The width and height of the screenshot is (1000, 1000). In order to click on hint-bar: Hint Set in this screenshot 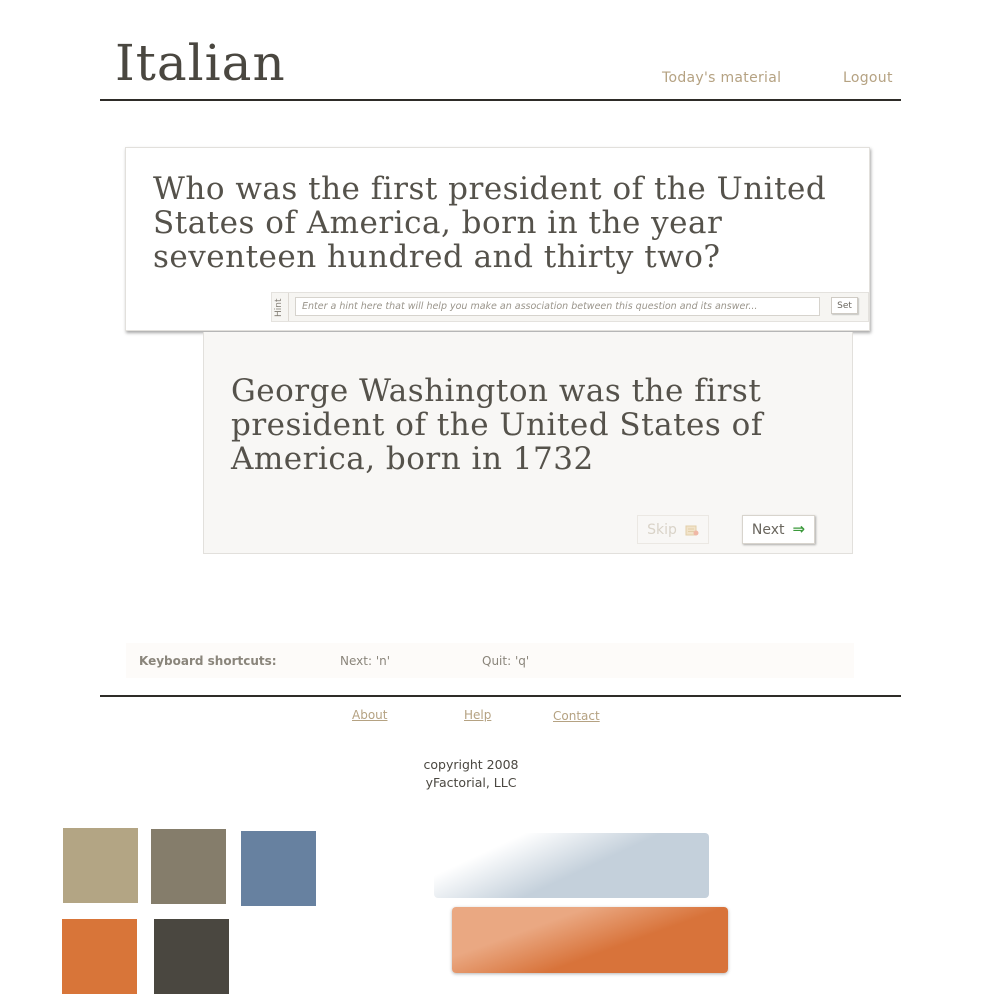, I will do `click(570, 307)`.